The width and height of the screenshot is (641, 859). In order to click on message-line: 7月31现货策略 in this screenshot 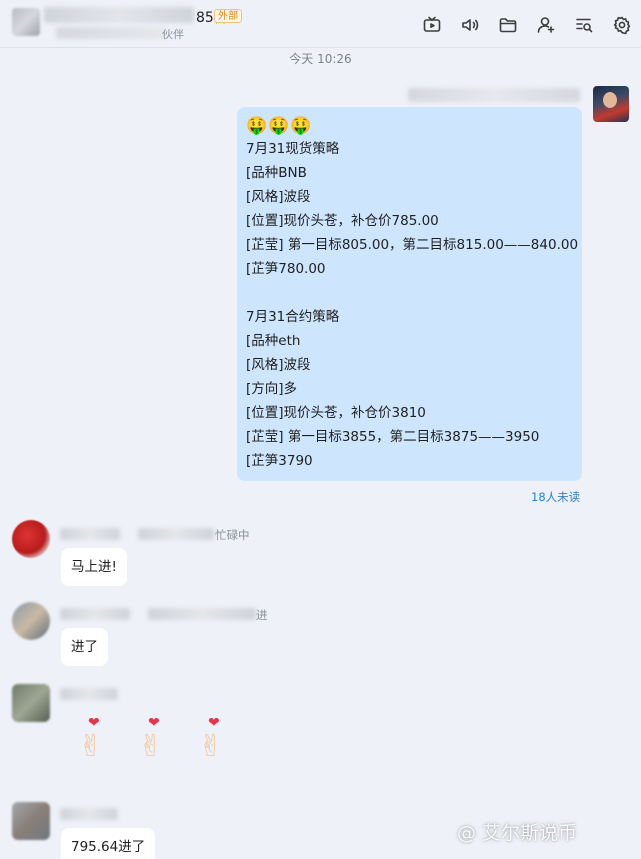, I will do `click(293, 149)`.